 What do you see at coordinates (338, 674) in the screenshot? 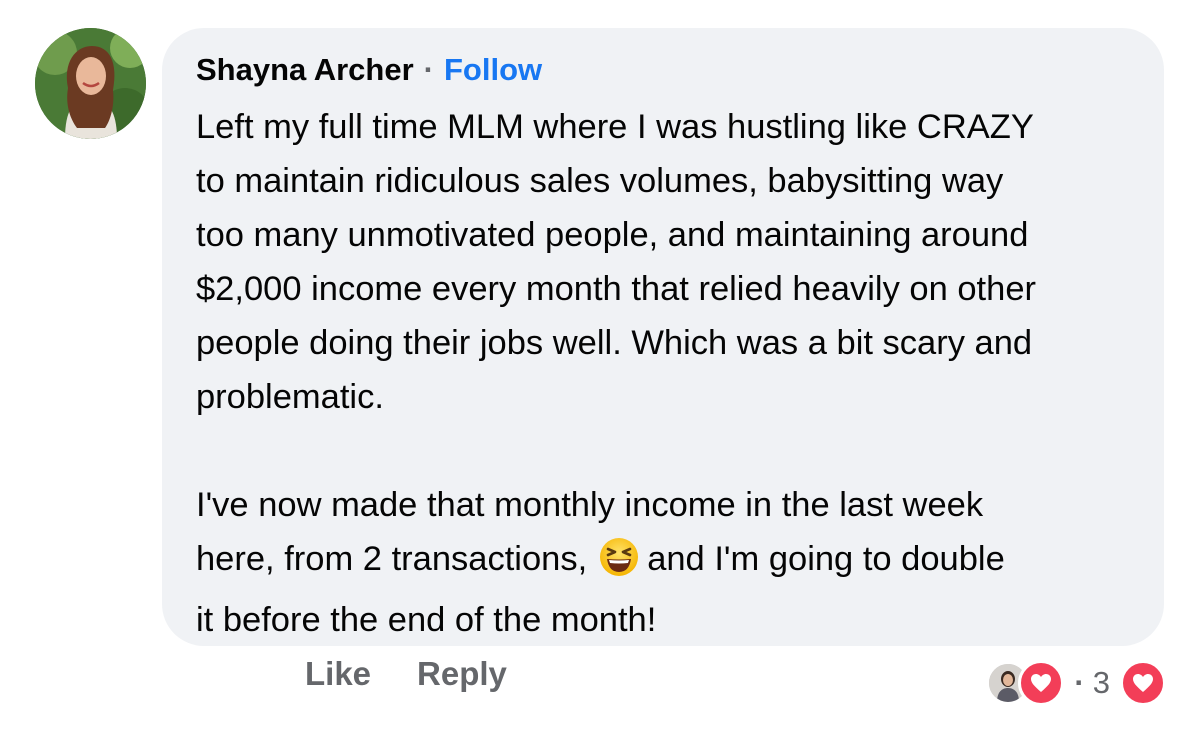
I see `like-button: Like` at bounding box center [338, 674].